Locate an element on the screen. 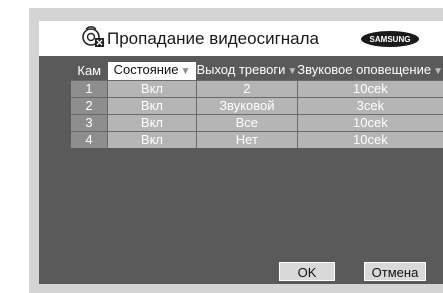  alarm-output-cell: Звуковой is located at coordinates (246, 106).